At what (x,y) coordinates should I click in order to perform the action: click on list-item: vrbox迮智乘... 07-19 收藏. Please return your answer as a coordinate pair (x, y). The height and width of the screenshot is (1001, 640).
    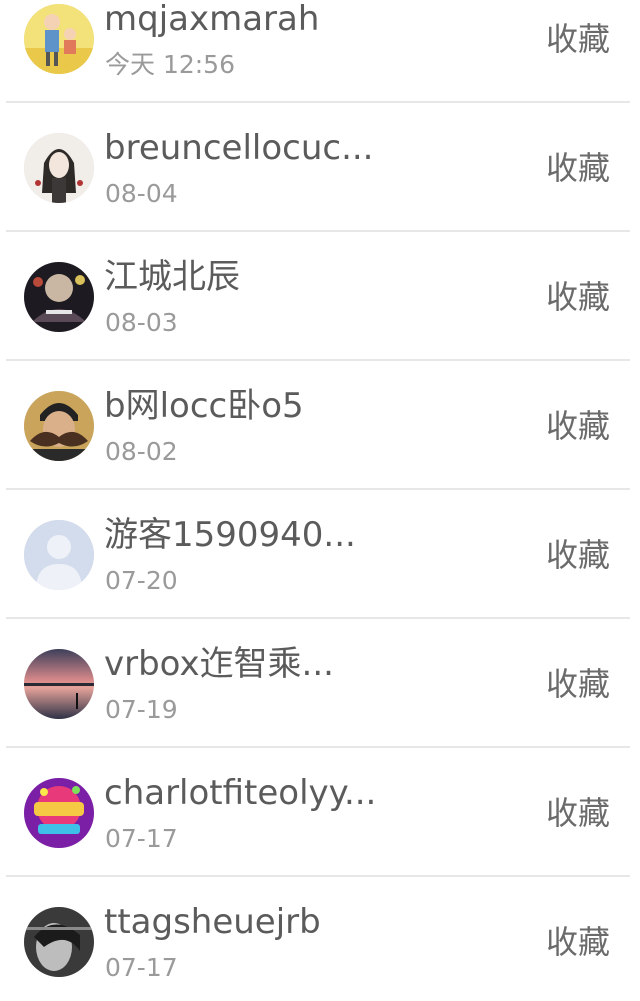
    Looking at the image, I should click on (320, 684).